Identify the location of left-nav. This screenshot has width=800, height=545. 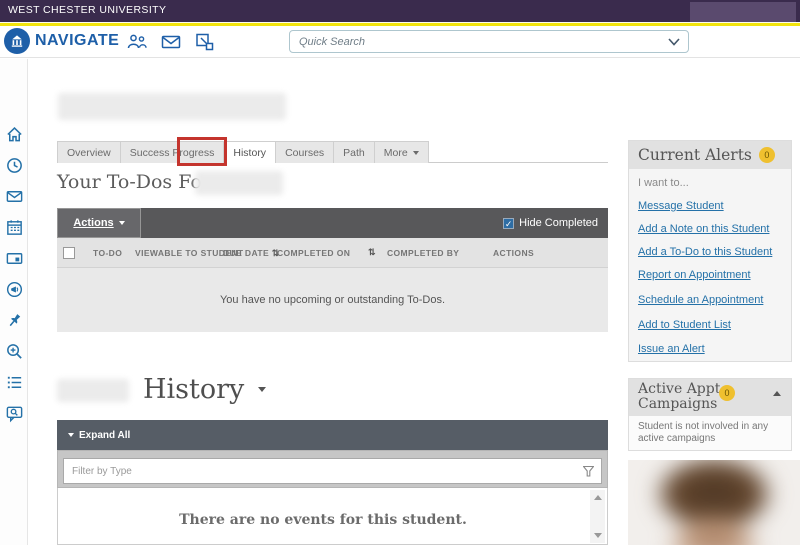
(14, 302).